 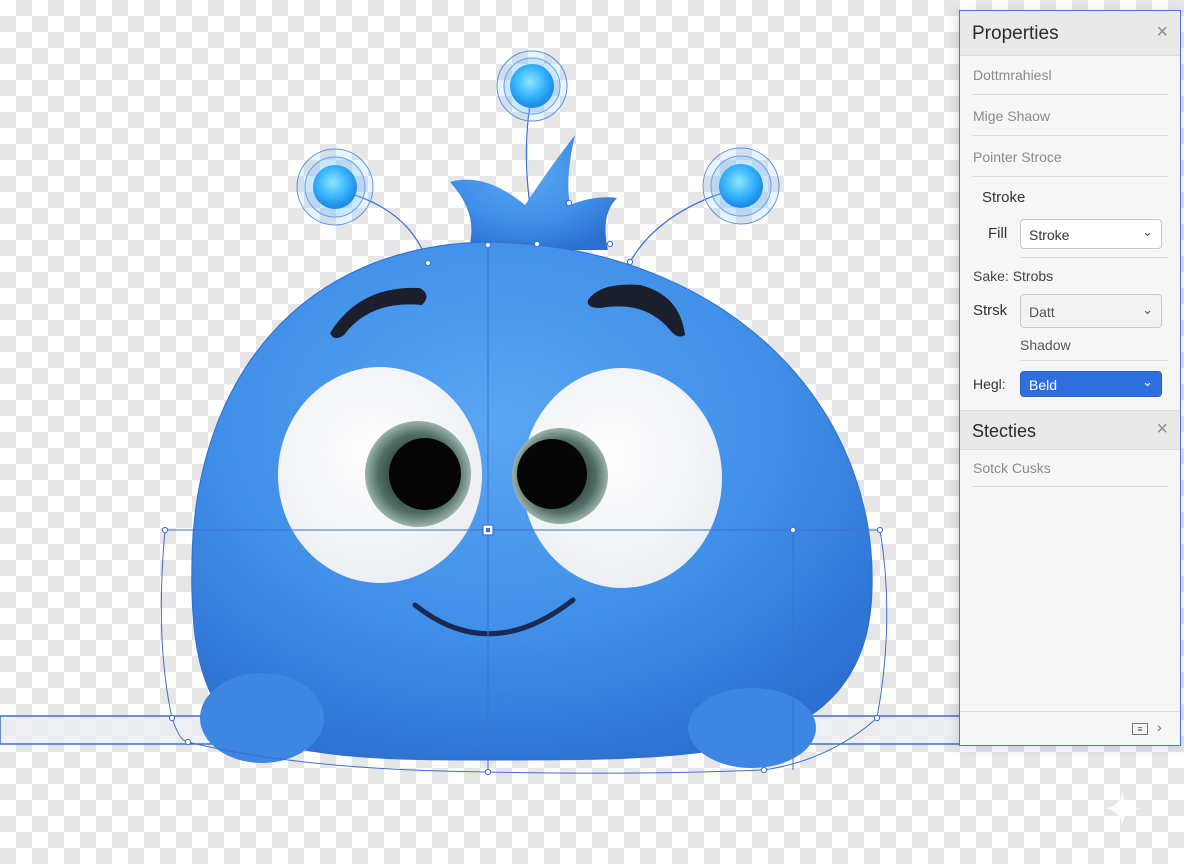 I want to click on fill-select: Stroke ⌄, so click(x=1091, y=234).